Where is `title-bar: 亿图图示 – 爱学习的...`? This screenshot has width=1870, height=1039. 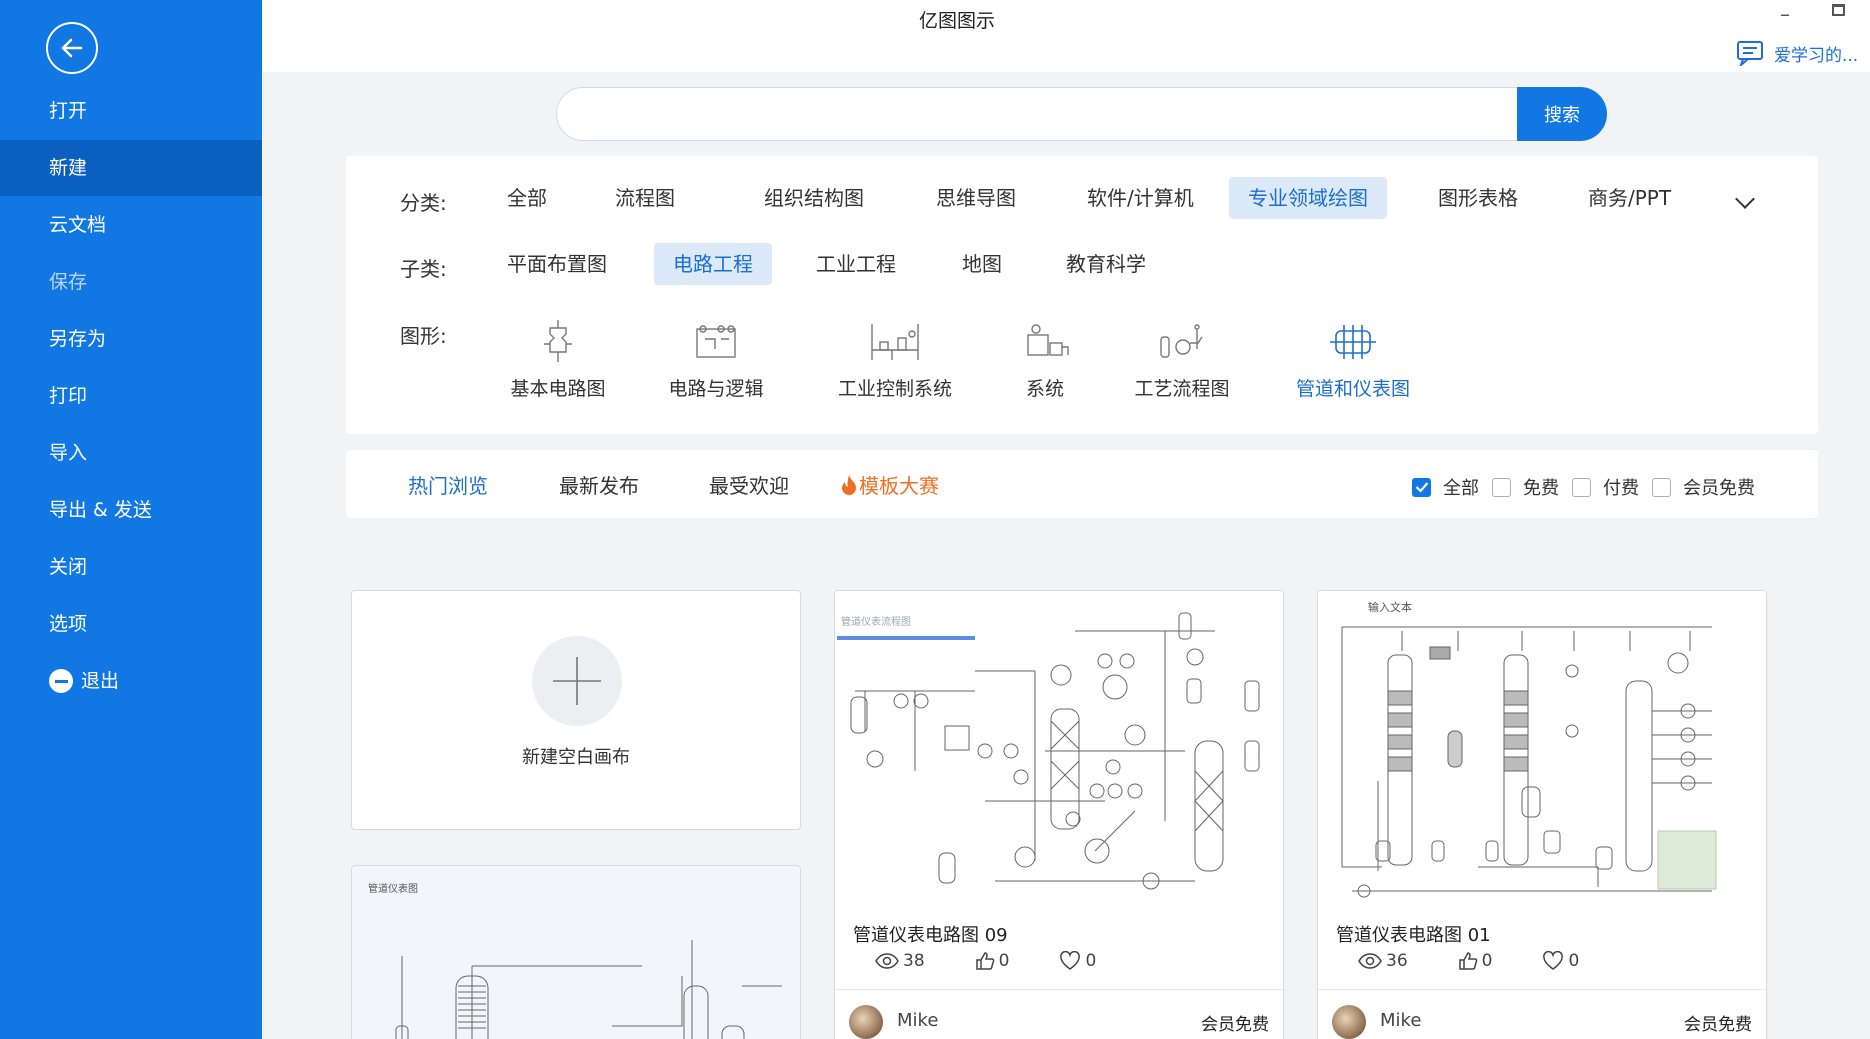
title-bar: 亿图图示 – 爱学习的... is located at coordinates (1066, 36).